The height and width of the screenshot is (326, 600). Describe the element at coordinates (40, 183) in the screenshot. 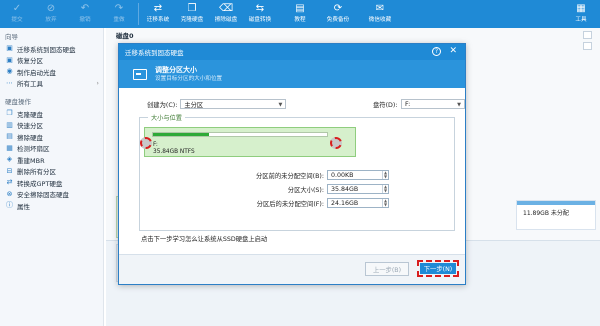

I see `sidebar-item-label: 转换成GPT硬盘` at that location.